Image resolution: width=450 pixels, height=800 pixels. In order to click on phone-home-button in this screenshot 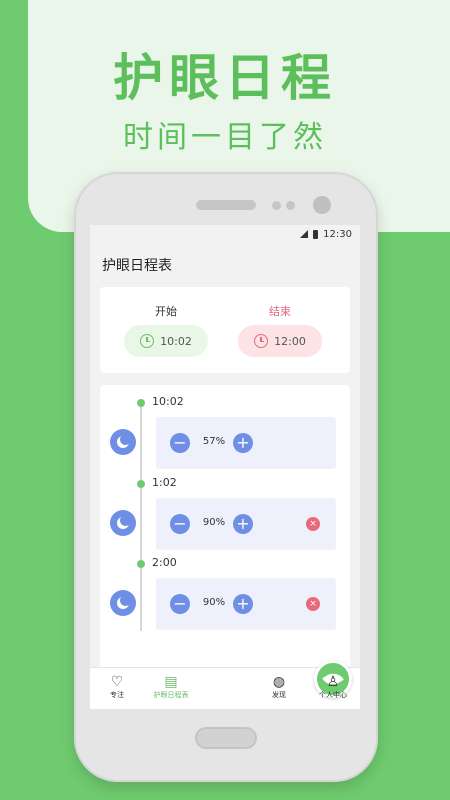, I will do `click(226, 738)`.